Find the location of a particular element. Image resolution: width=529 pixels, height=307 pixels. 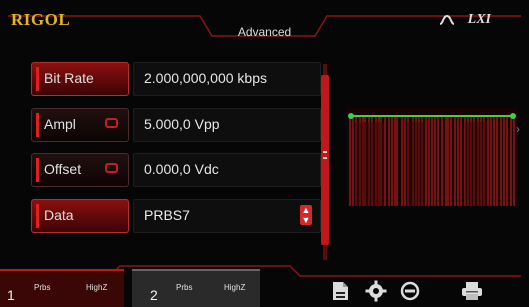

wave-icon is located at coordinates (446, 19).